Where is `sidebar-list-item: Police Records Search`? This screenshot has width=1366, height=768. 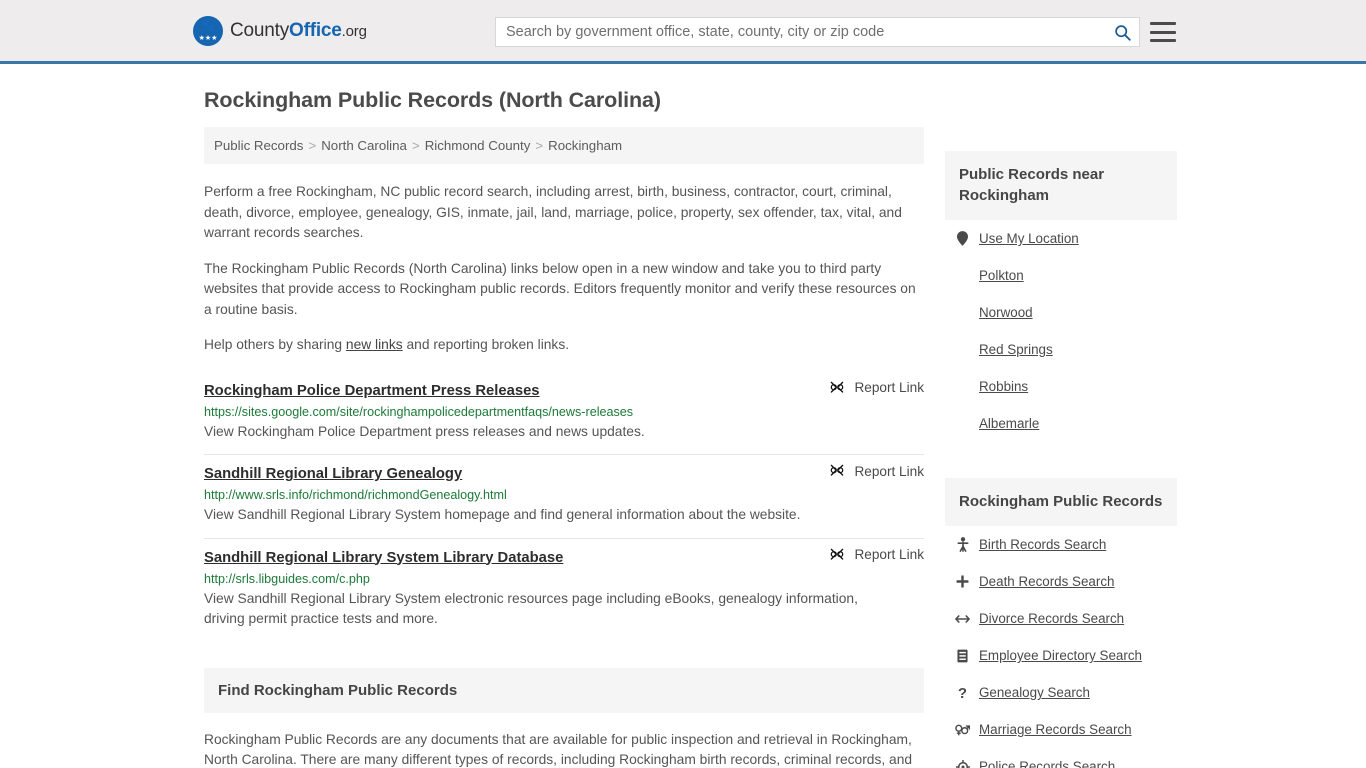
sidebar-list-item: Police Records Search is located at coordinates (1061, 758).